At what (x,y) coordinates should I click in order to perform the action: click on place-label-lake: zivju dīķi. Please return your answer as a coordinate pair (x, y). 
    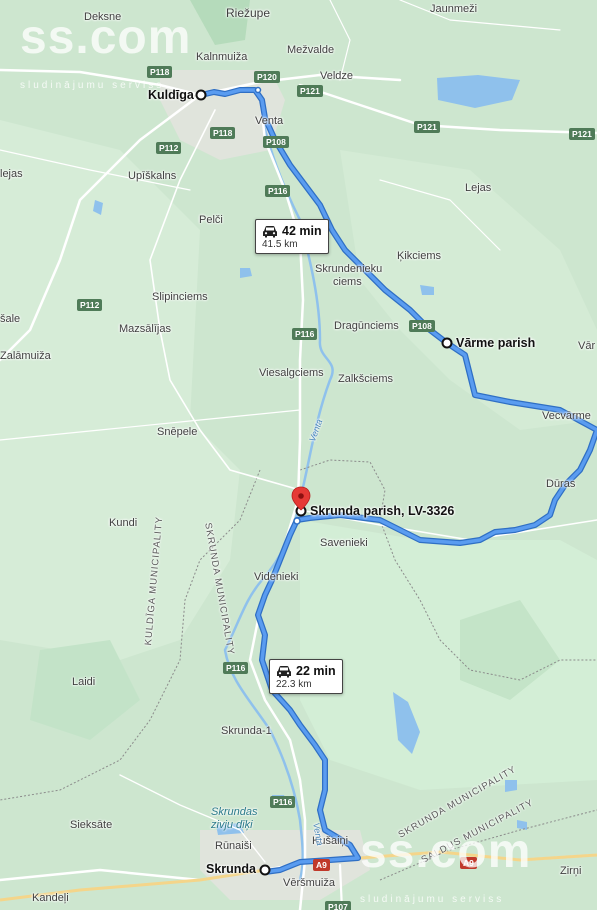
    Looking at the image, I should click on (232, 825).